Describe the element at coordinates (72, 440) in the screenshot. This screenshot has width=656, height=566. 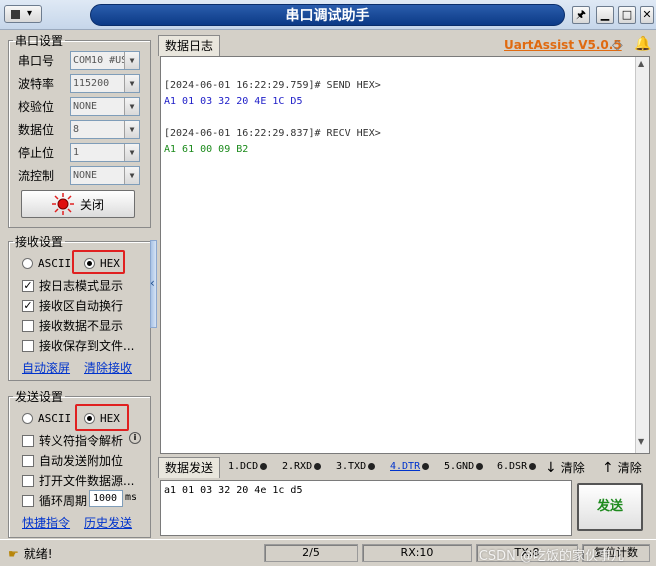
I see `send-option-escape: 转义符指令解析` at that location.